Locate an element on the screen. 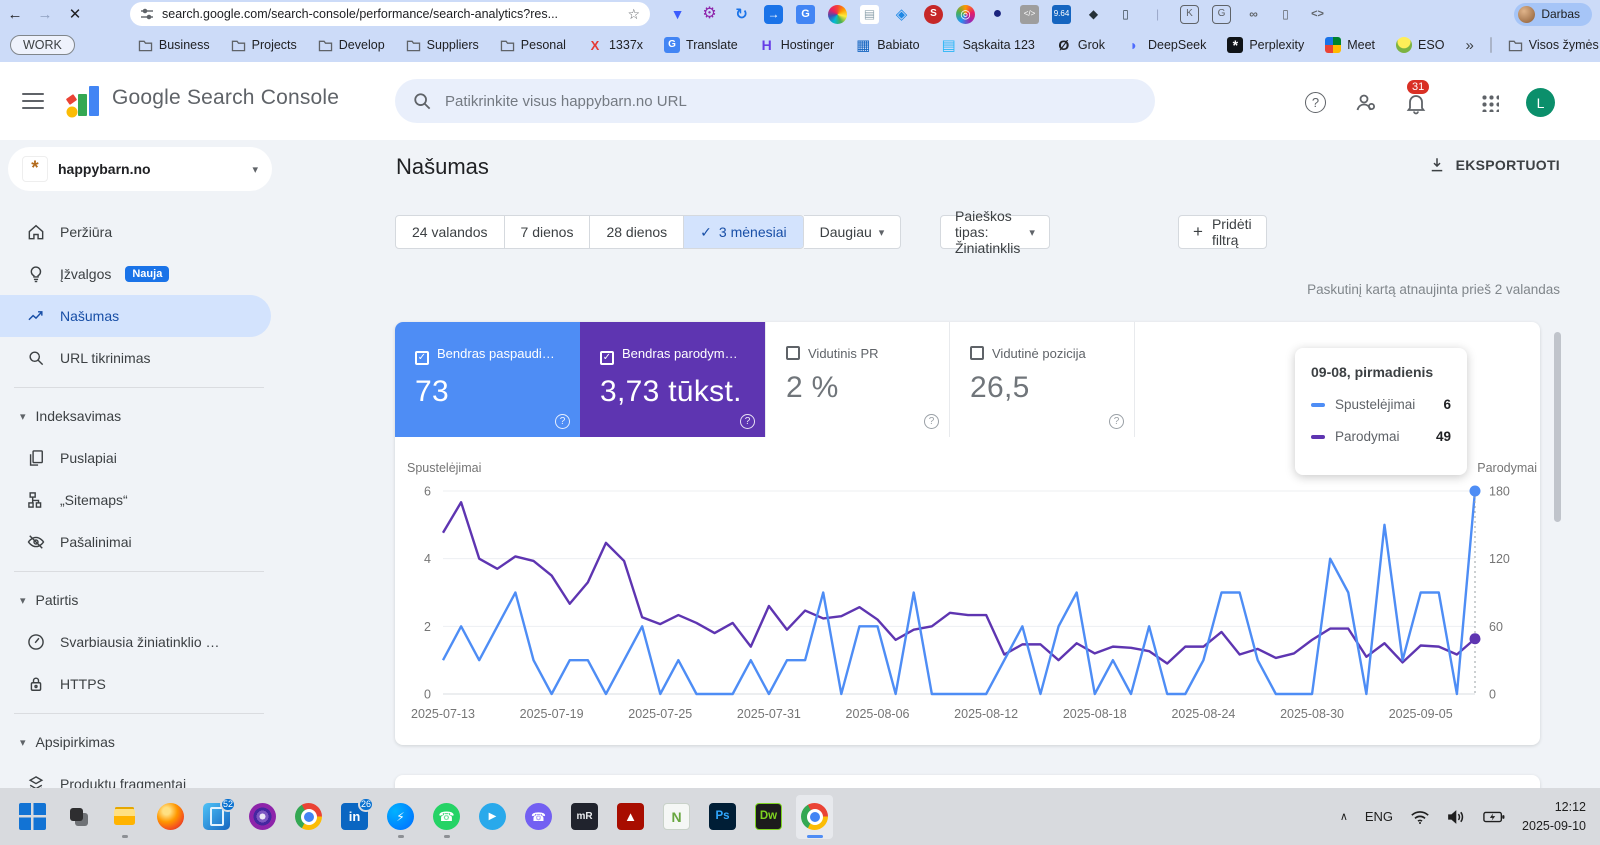 The width and height of the screenshot is (1600, 845). tag-extension-icon: ◈ is located at coordinates (901, 14).